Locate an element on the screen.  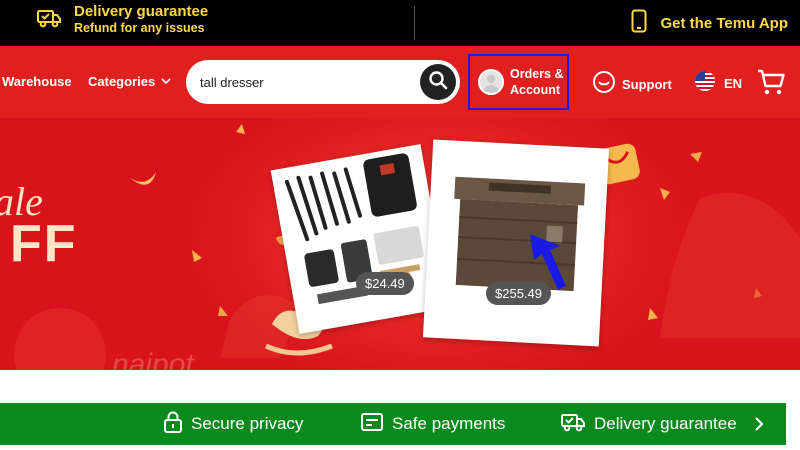
language-selector: EN is located at coordinates (717, 83).